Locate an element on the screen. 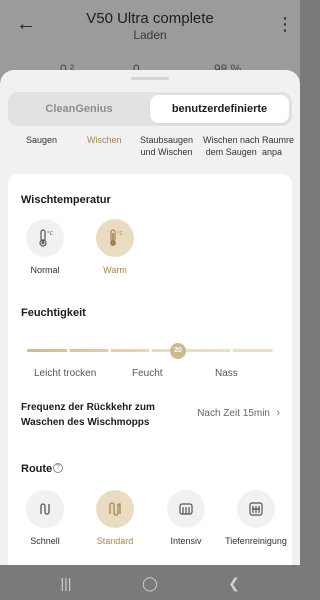 This screenshot has height=600, width=320. route-standard-option: Standard is located at coordinates (115, 518).